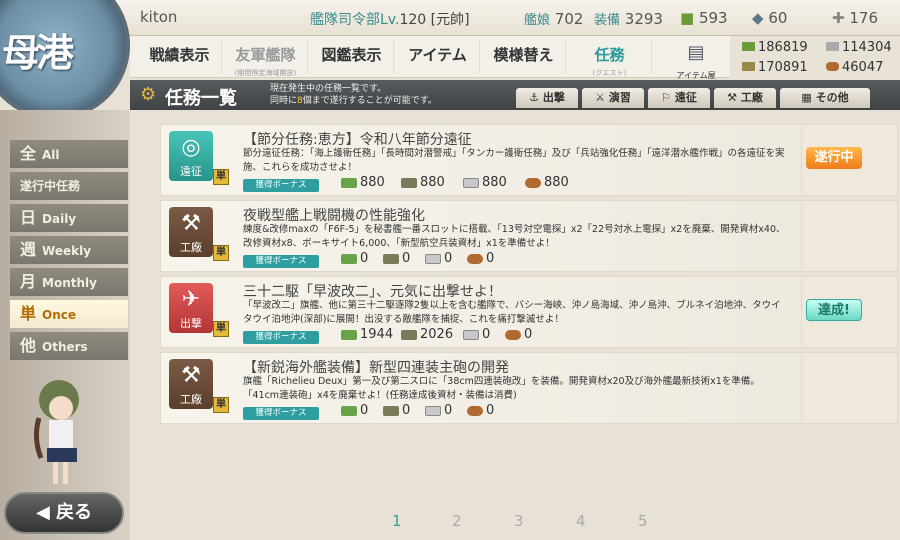  I want to click on shop-icon: ▤, so click(696, 52).